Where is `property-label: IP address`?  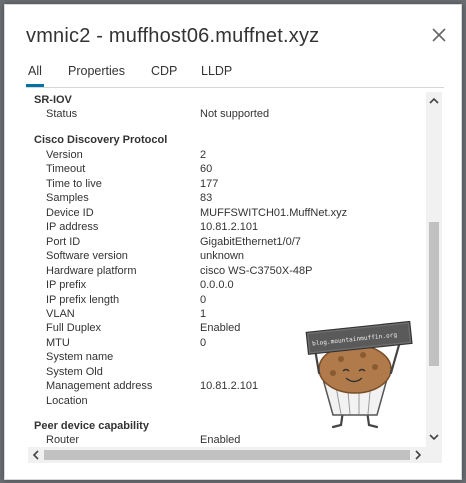 property-label: IP address is located at coordinates (72, 227).